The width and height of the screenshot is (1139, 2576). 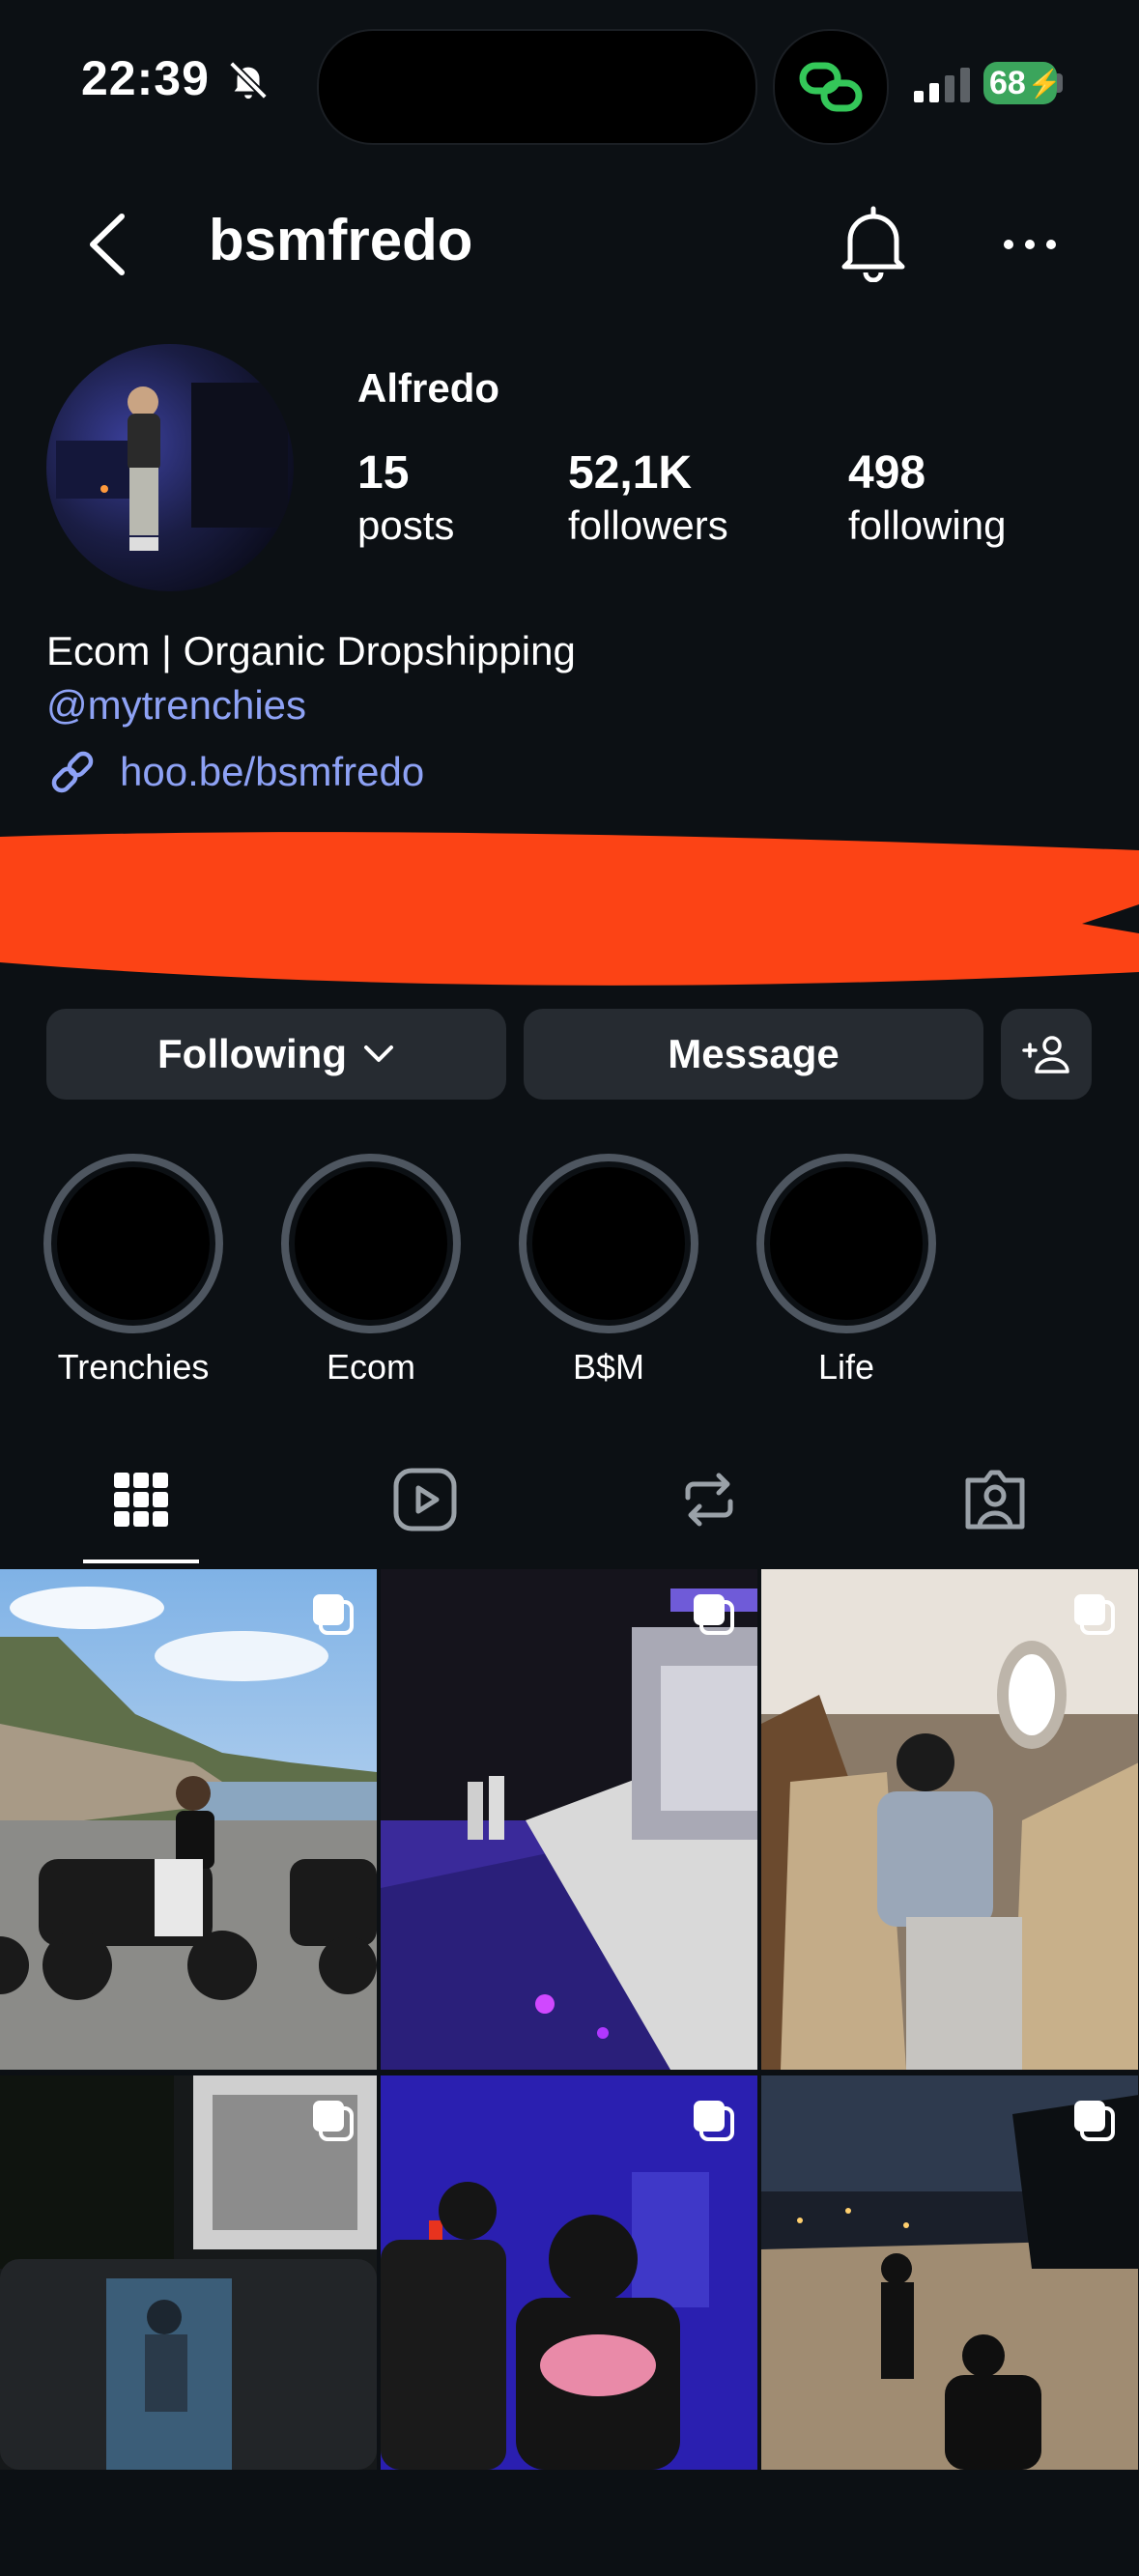 I want to click on threads-live-activity, so click(x=831, y=87).